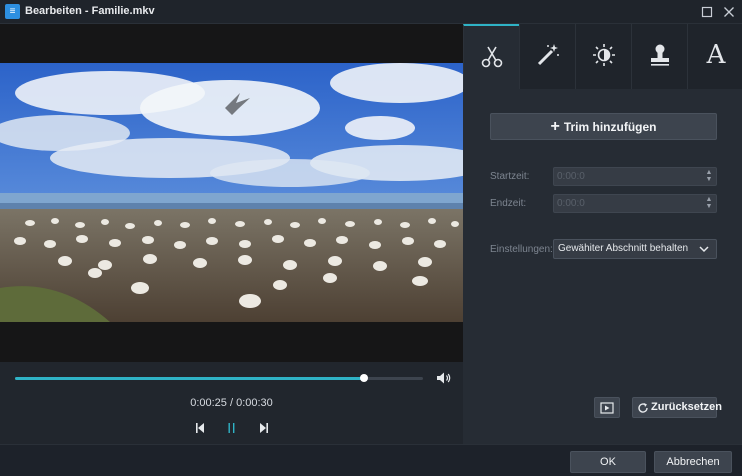  What do you see at coordinates (704, 249) in the screenshot?
I see `chevron-down-icon` at bounding box center [704, 249].